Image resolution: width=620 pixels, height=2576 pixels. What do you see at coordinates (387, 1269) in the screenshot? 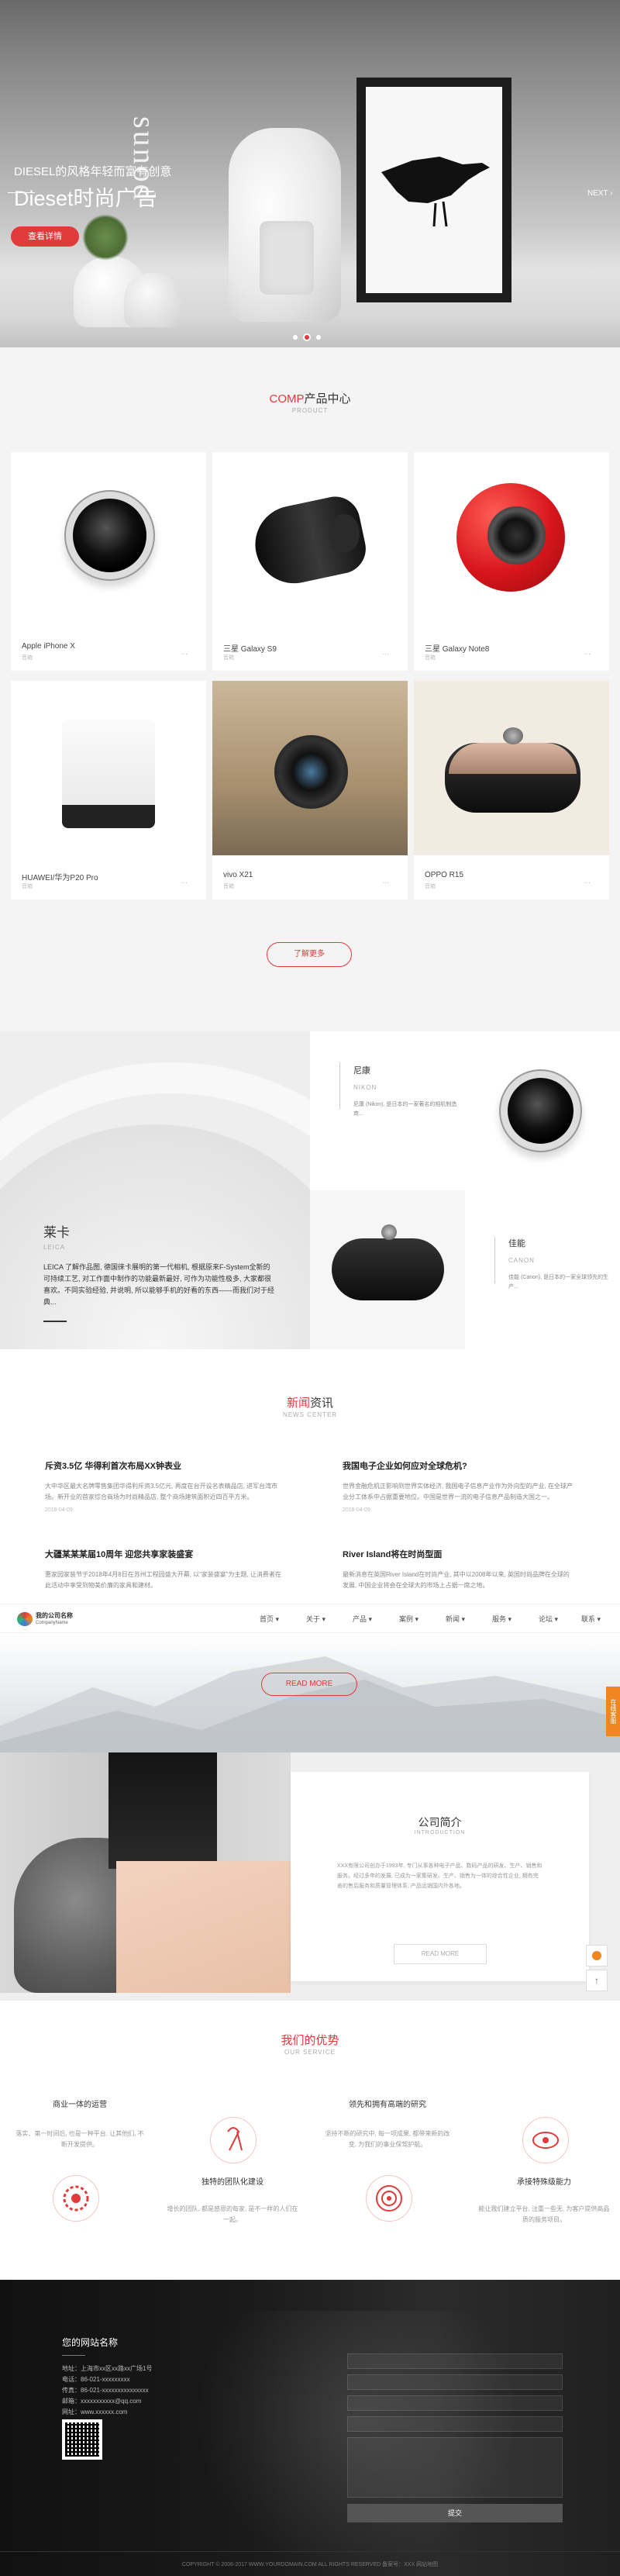
I see `brand-image-canon` at bounding box center [387, 1269].